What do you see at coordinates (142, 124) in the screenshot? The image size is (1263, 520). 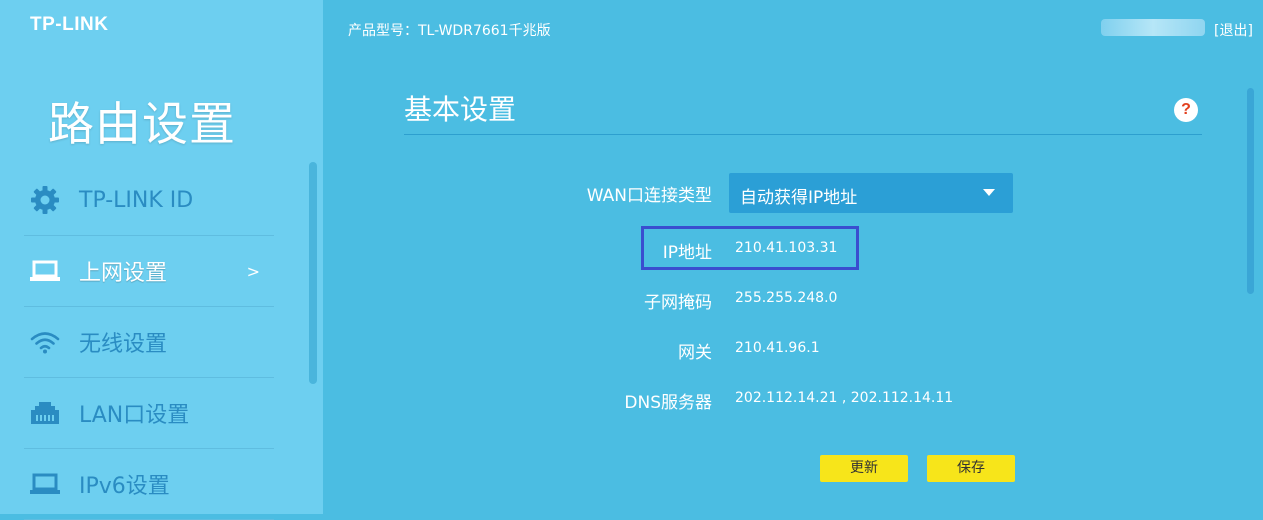 I see `sidebar-title: 路由设置` at bounding box center [142, 124].